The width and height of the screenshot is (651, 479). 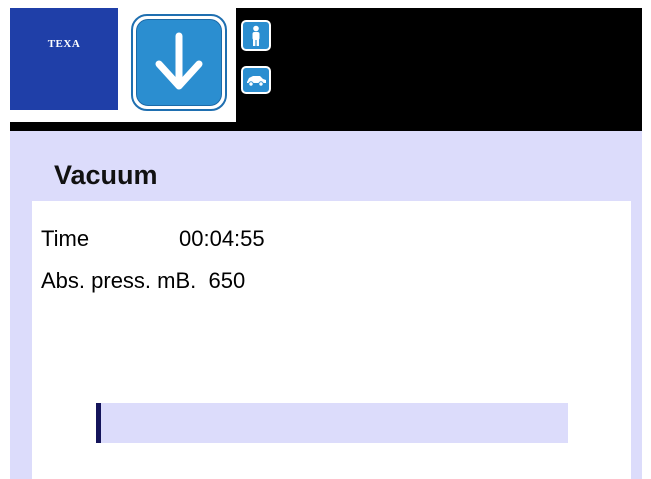 What do you see at coordinates (153, 239) in the screenshot?
I see `time-row: Time 00:04:55` at bounding box center [153, 239].